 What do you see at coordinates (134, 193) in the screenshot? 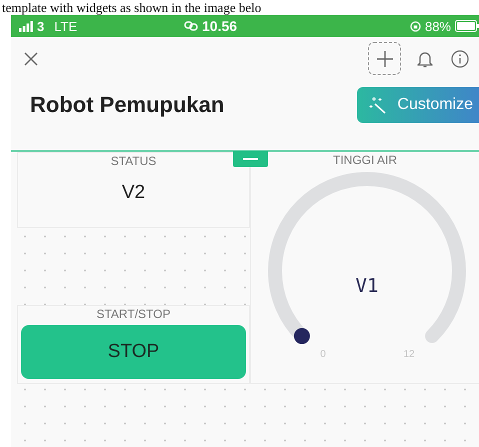
I see `widget-value: V2` at bounding box center [134, 193].